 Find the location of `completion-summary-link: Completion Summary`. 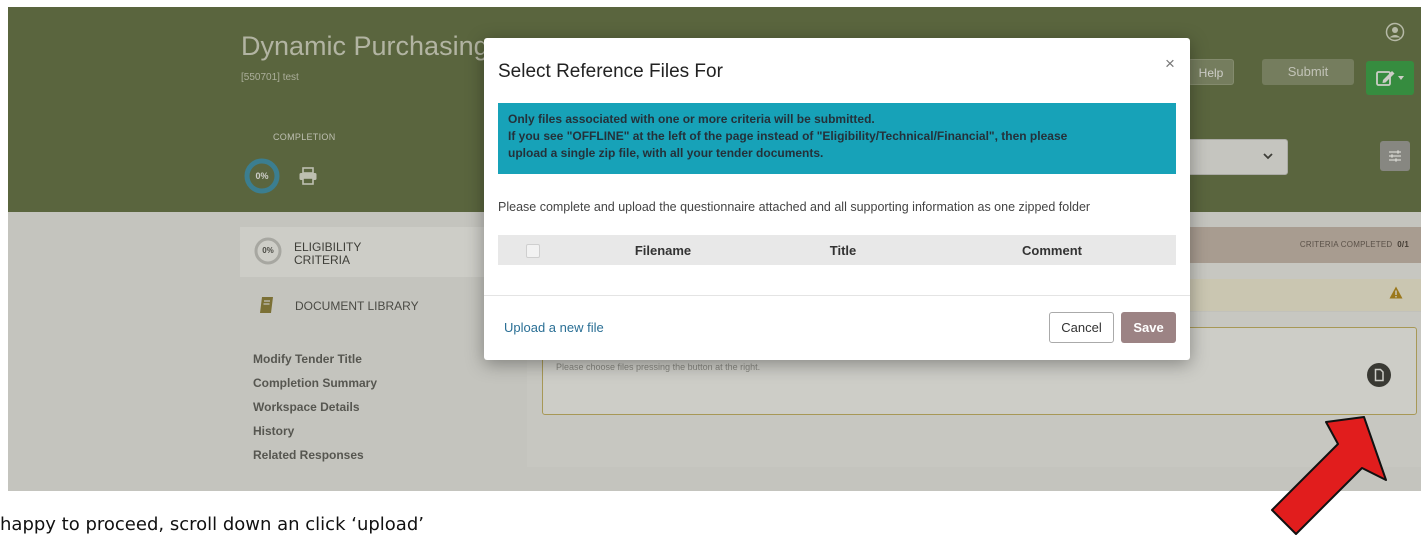

completion-summary-link: Completion Summary is located at coordinates (315, 383).